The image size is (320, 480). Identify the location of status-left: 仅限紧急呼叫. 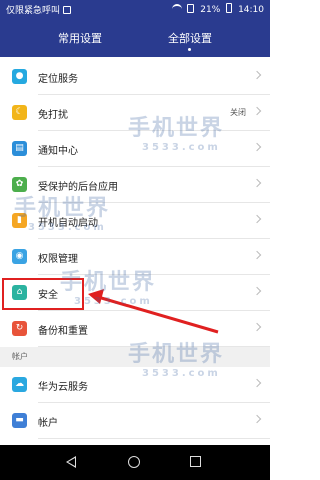
(39, 9).